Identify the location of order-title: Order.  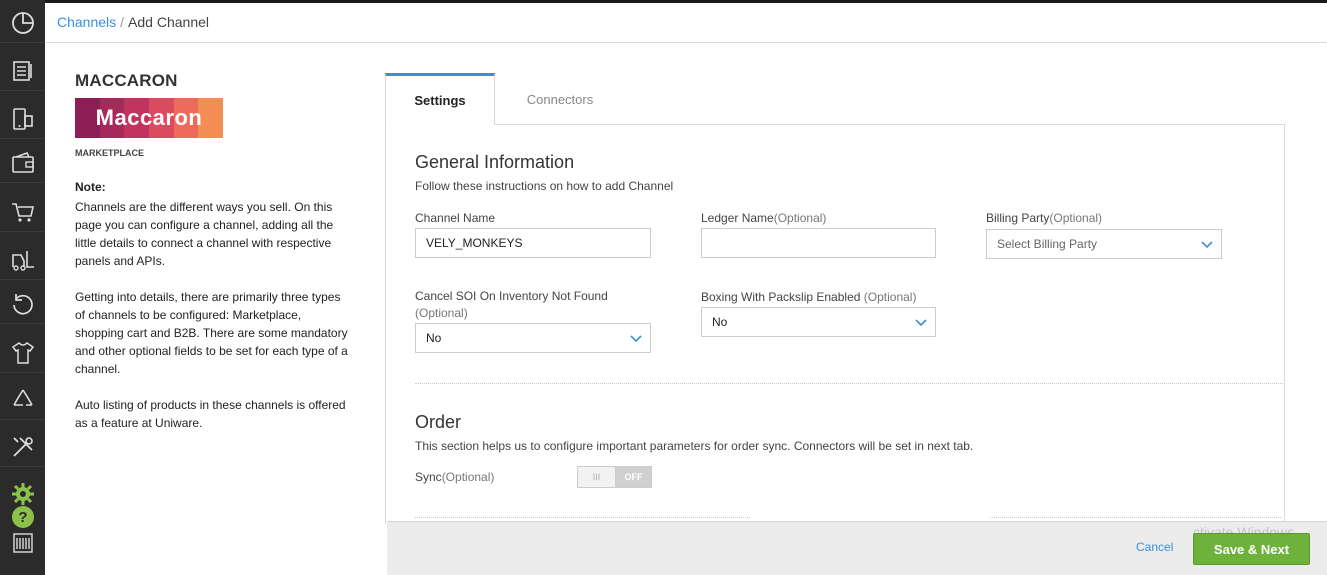
(438, 422).